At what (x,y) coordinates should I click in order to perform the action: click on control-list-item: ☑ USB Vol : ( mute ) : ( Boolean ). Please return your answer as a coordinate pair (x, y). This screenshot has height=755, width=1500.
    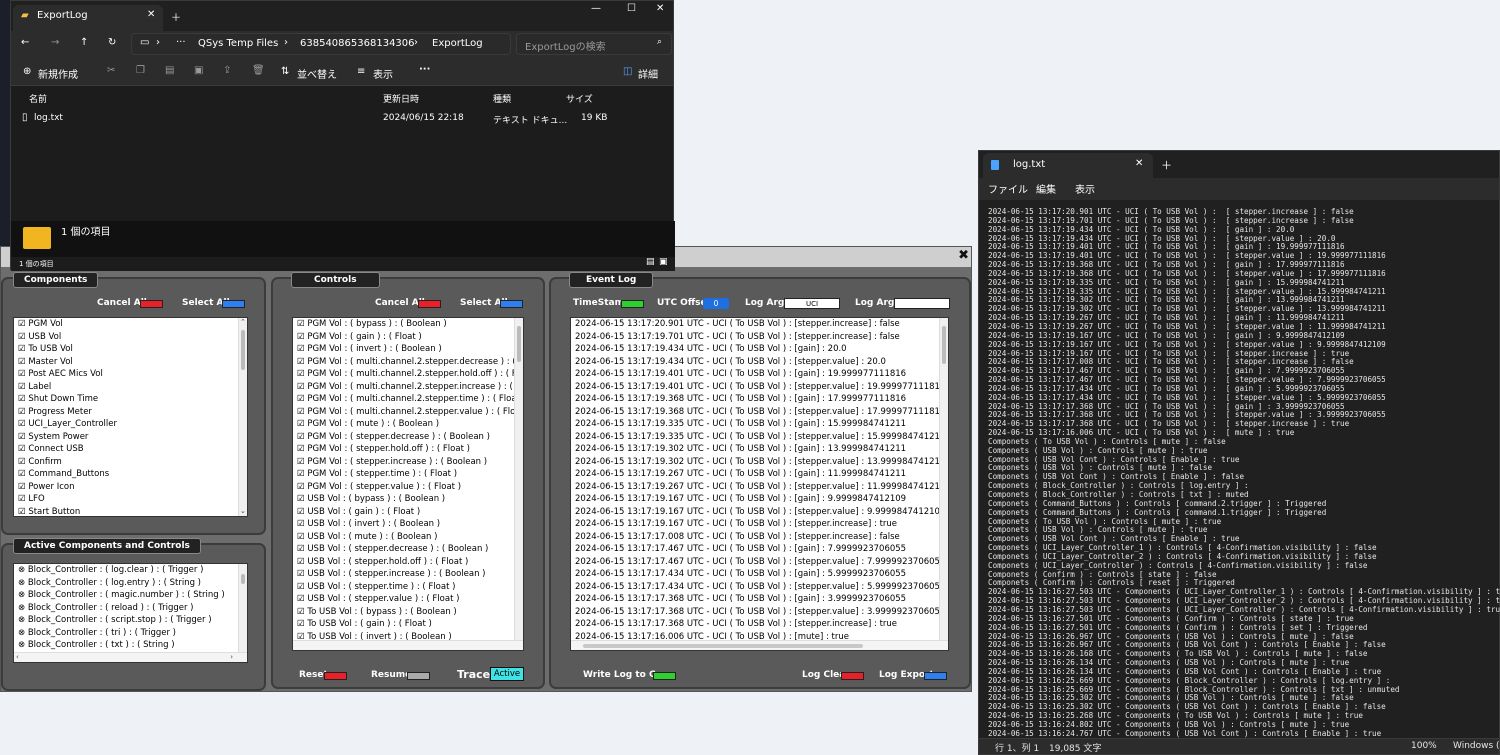
    Looking at the image, I should click on (408, 537).